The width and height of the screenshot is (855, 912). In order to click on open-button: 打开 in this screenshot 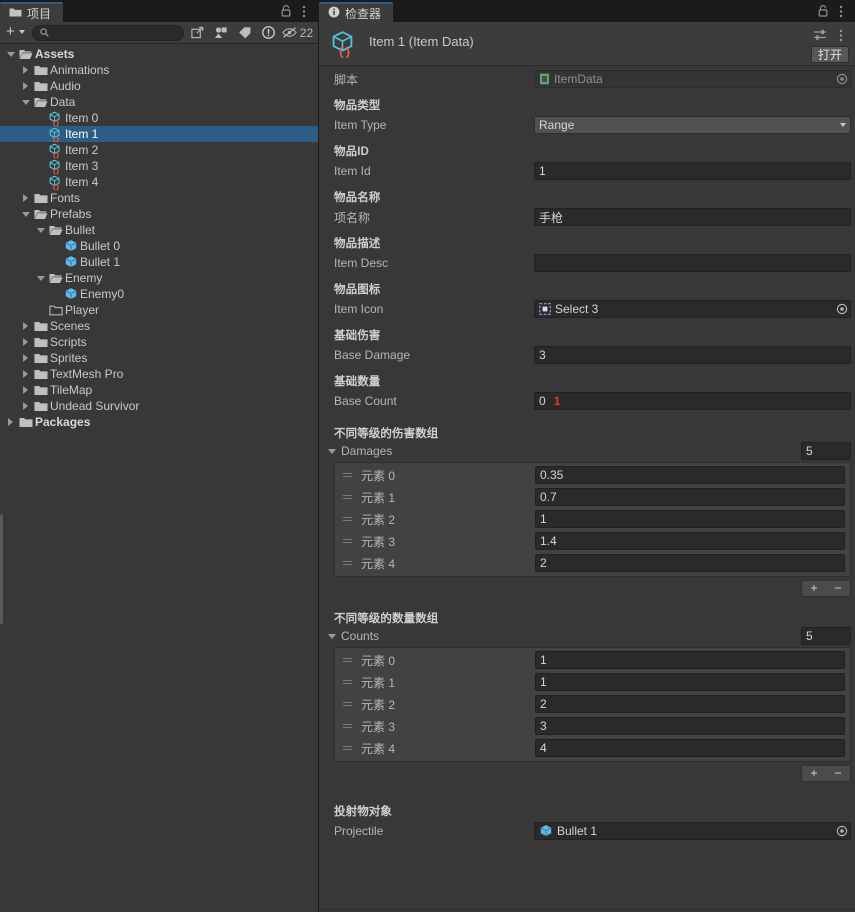, I will do `click(829, 54)`.